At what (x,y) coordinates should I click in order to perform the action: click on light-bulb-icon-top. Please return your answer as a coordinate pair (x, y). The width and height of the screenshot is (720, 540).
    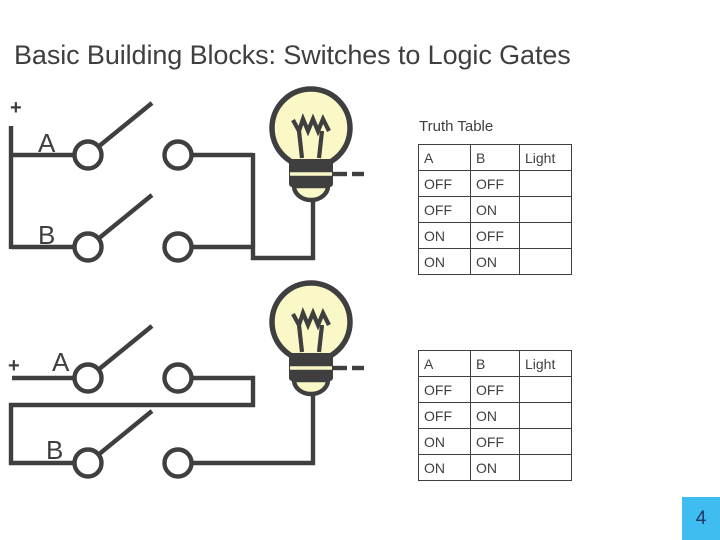
    Looking at the image, I should click on (316, 144).